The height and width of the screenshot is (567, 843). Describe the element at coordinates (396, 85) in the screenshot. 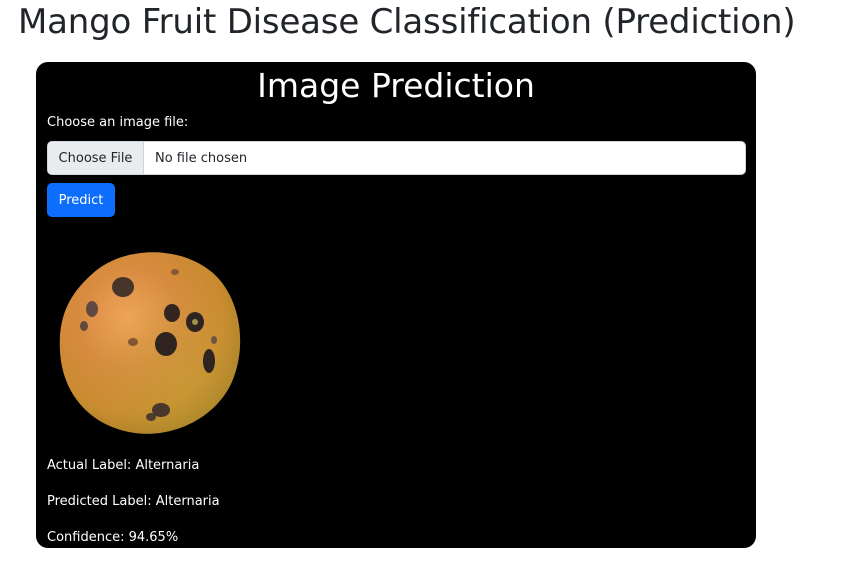

I see `card-title: Image Prediction` at that location.